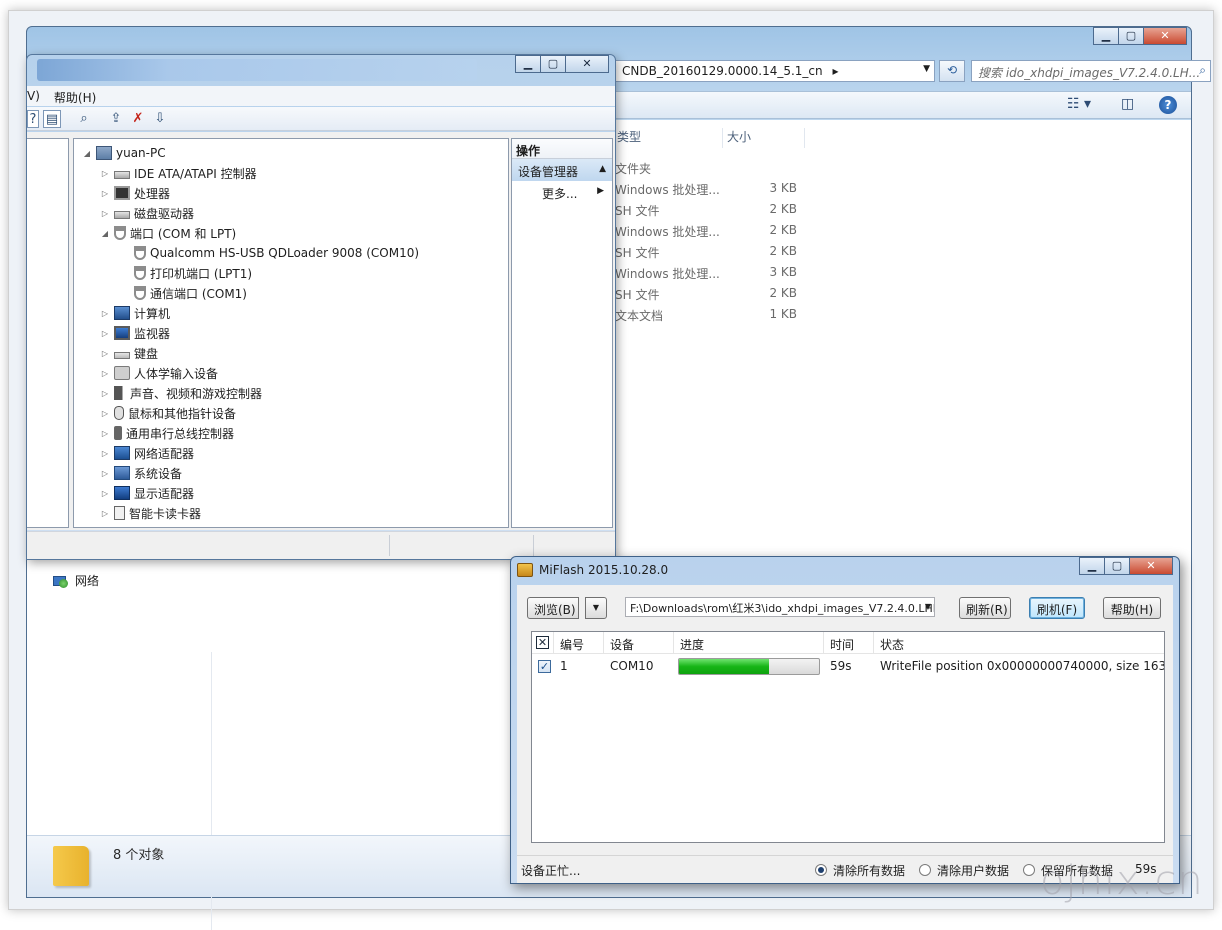 The image size is (1222, 930). What do you see at coordinates (138, 119) in the screenshot?
I see `uninstall-icon: ✗` at bounding box center [138, 119].